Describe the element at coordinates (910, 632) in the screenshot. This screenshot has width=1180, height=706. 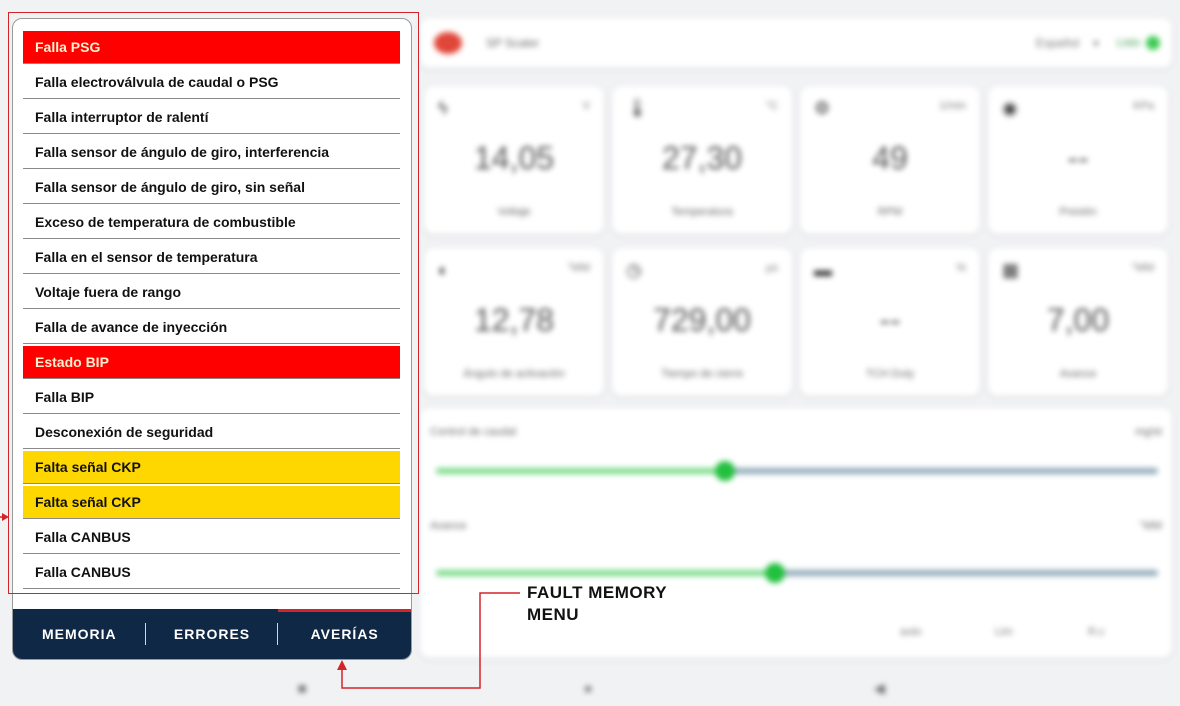
I see `auto-toggle: auto` at that location.